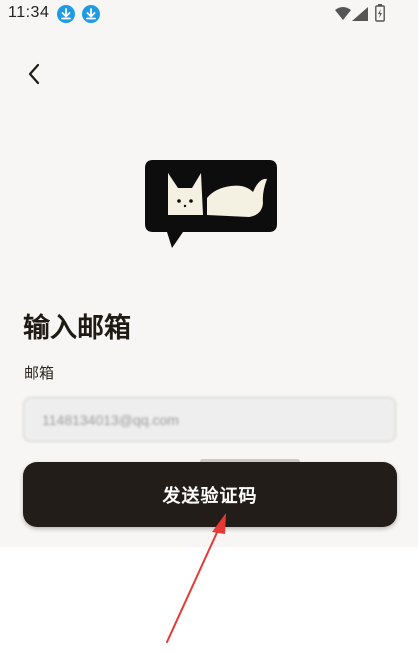  I want to click on chevron-left-icon, so click(34, 74).